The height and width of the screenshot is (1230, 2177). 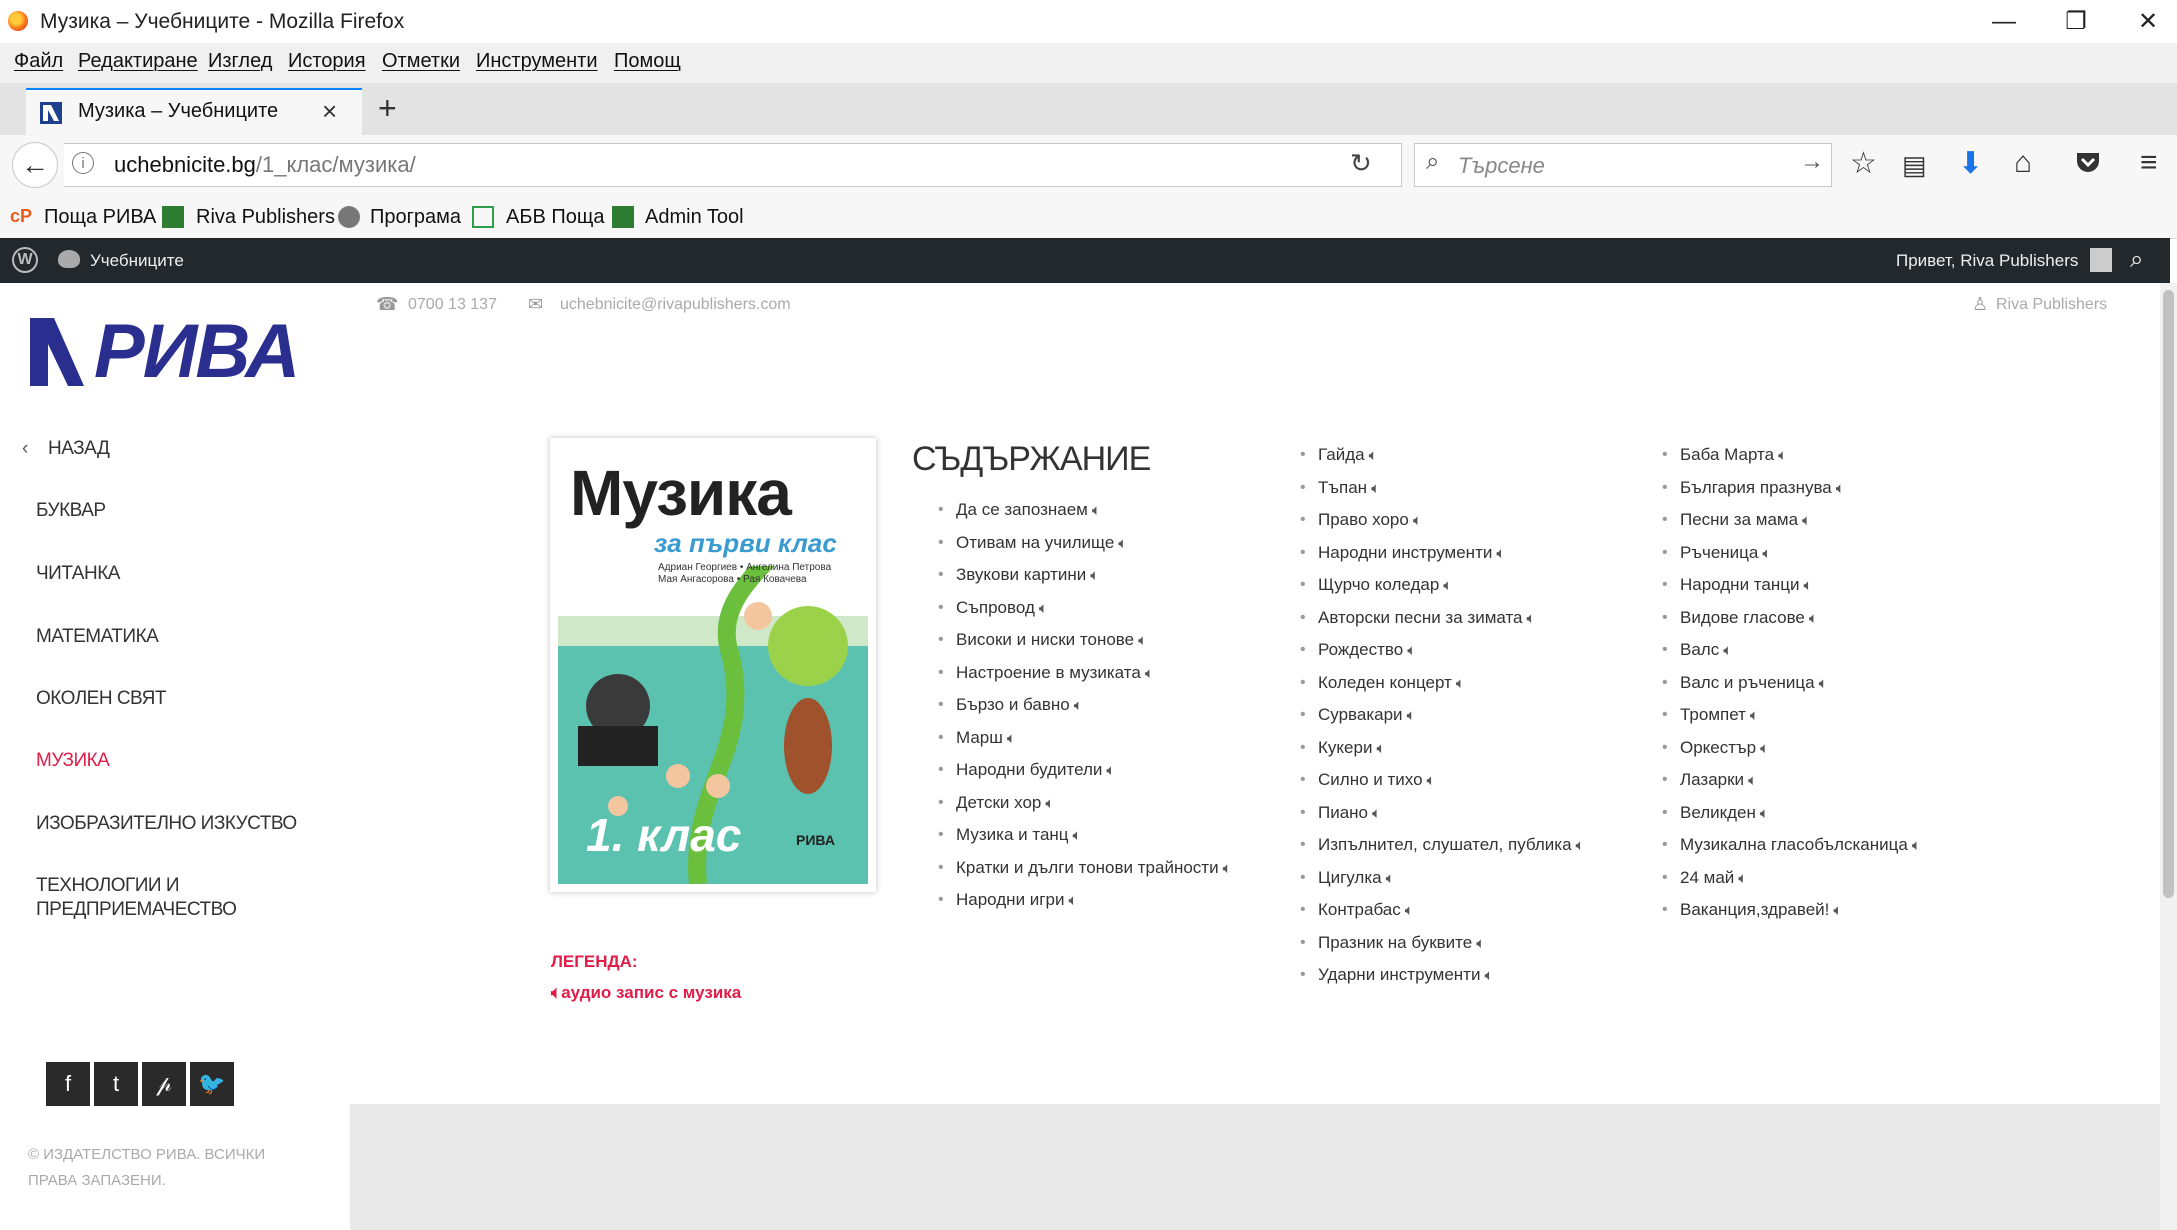 I want to click on riva-logo: РИВА, so click(x=178, y=352).